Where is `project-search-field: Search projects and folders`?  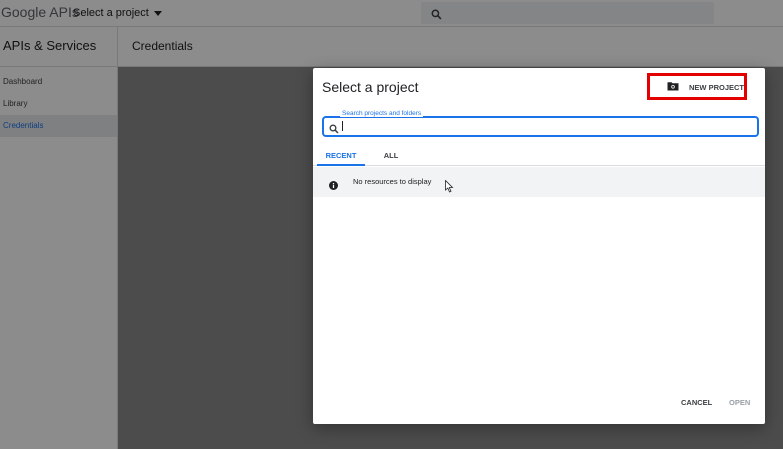 project-search-field: Search projects and folders is located at coordinates (540, 124).